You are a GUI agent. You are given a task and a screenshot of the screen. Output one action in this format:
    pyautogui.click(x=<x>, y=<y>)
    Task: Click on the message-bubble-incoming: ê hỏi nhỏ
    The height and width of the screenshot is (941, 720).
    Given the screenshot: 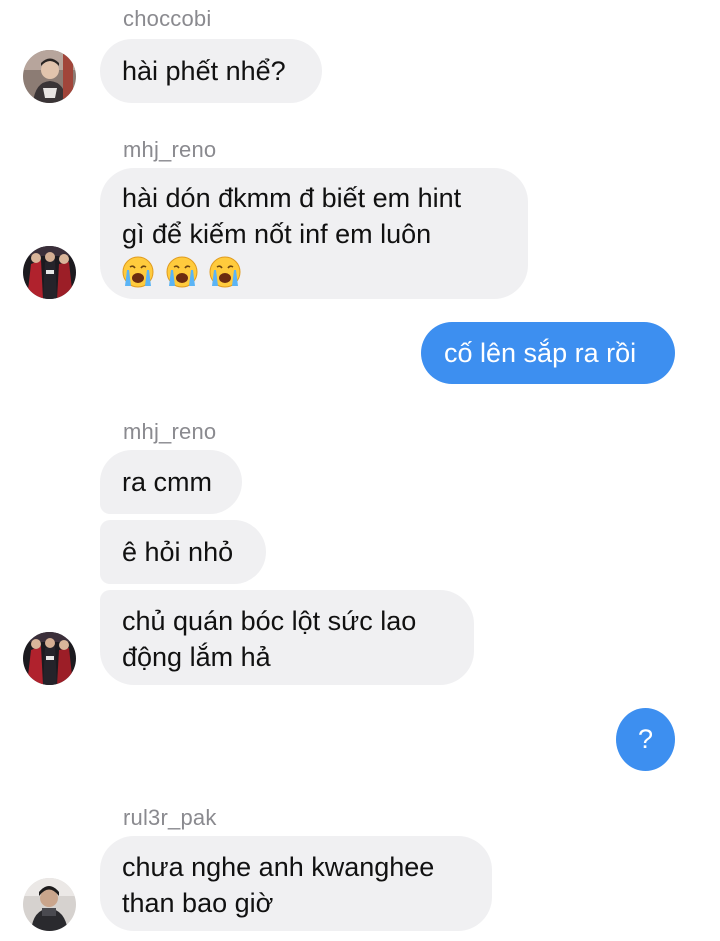 What is the action you would take?
    pyautogui.click(x=183, y=552)
    